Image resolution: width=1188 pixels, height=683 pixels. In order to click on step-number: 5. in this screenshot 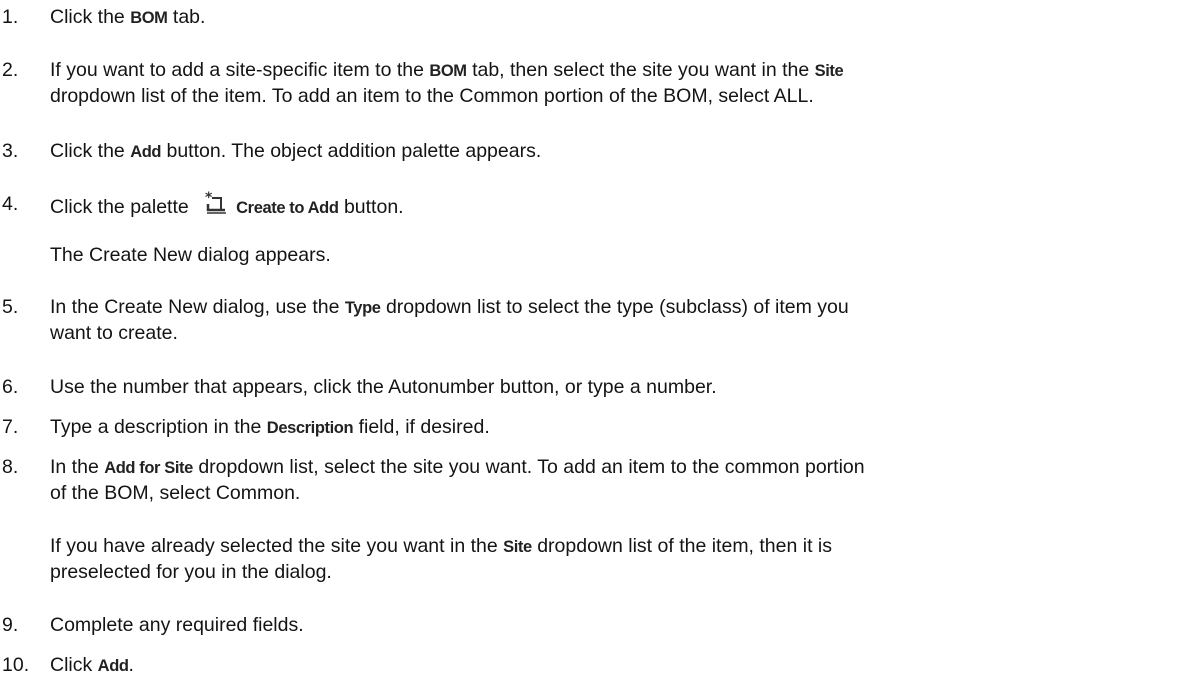, I will do `click(10, 307)`.